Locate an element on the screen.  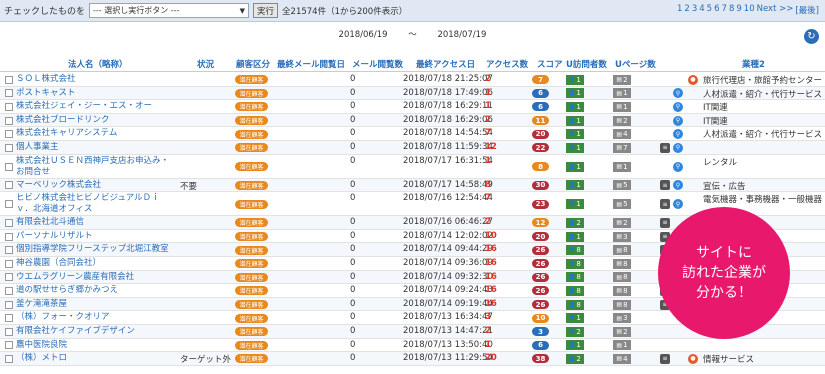
col-access-count: アクセス数 is located at coordinates (507, 64).